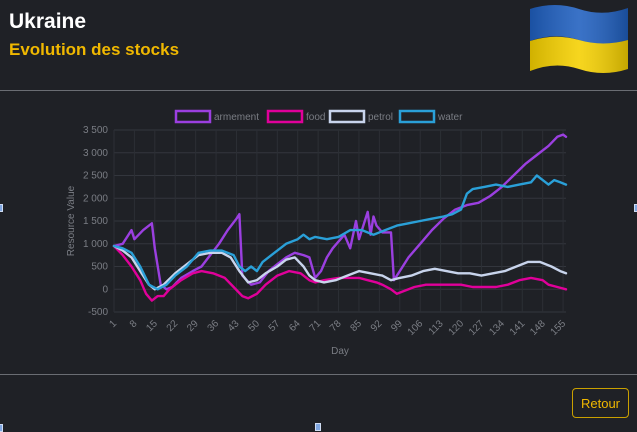  What do you see at coordinates (347, 116) in the screenshot?
I see `legend-swatch-petrol` at bounding box center [347, 116].